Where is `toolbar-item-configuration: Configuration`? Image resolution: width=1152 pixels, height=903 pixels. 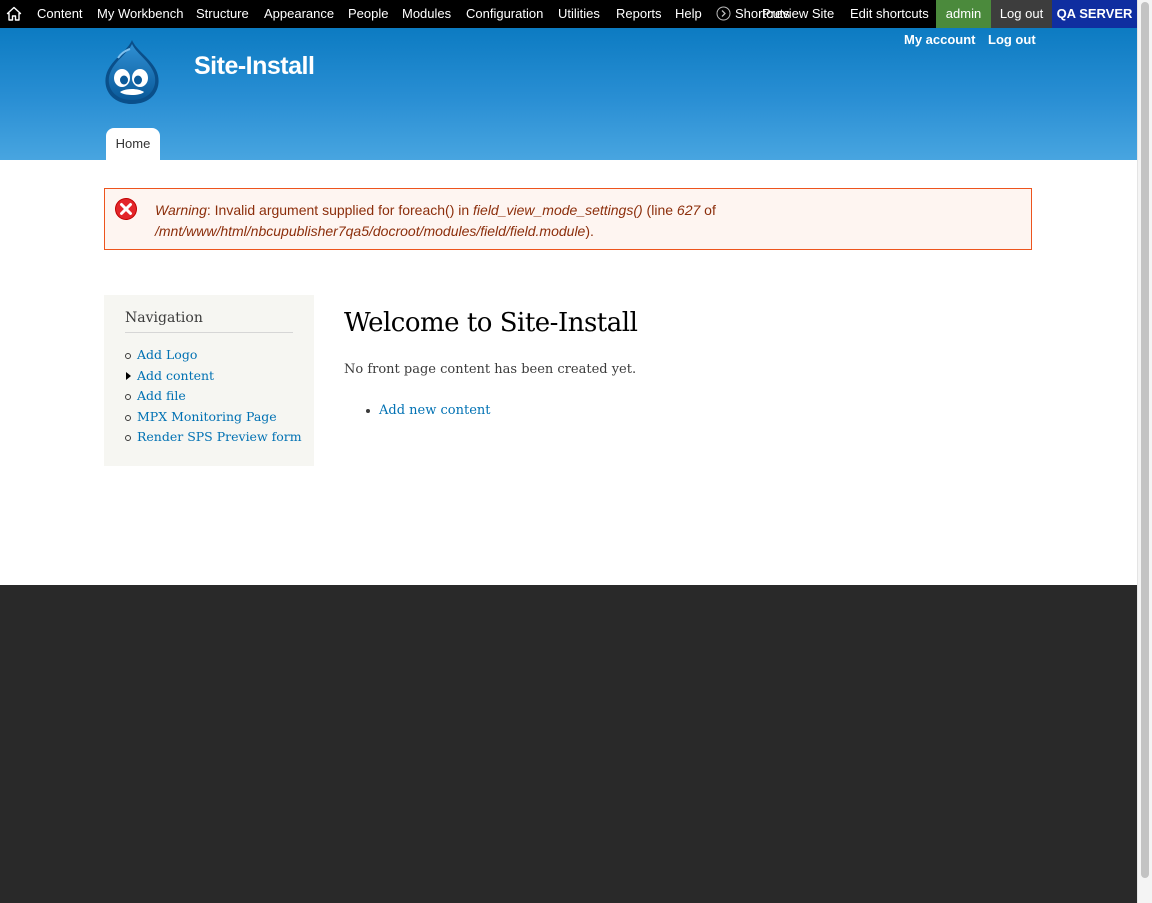 toolbar-item-configuration: Configuration is located at coordinates (504, 14).